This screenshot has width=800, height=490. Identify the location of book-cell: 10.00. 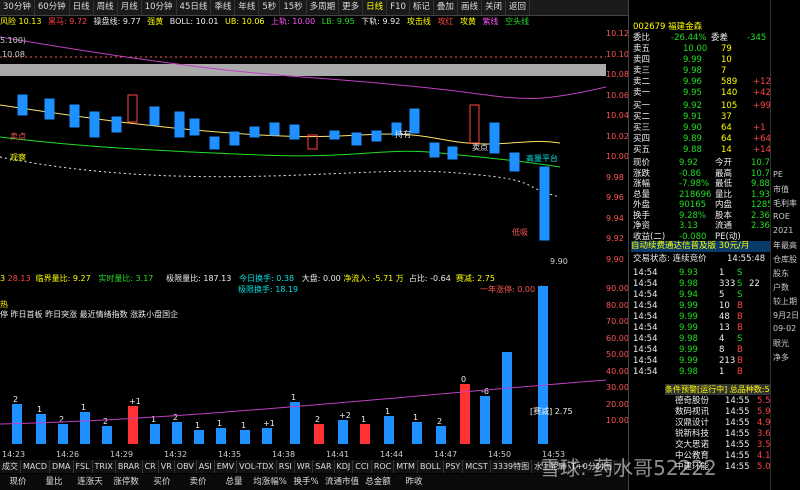
(695, 49).